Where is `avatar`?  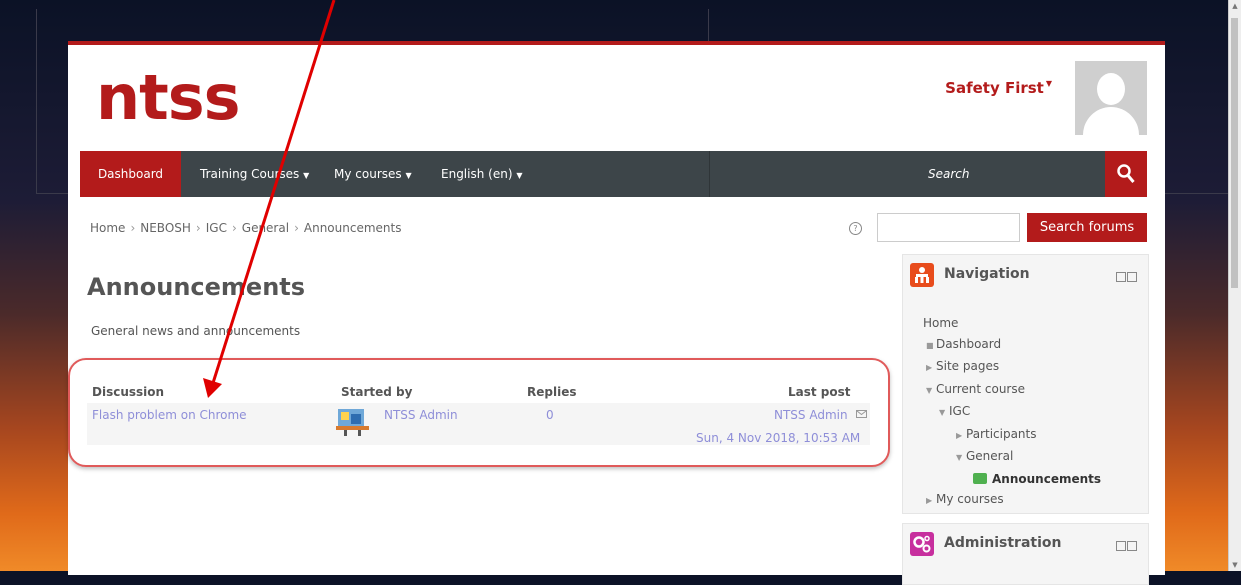 avatar is located at coordinates (1111, 98).